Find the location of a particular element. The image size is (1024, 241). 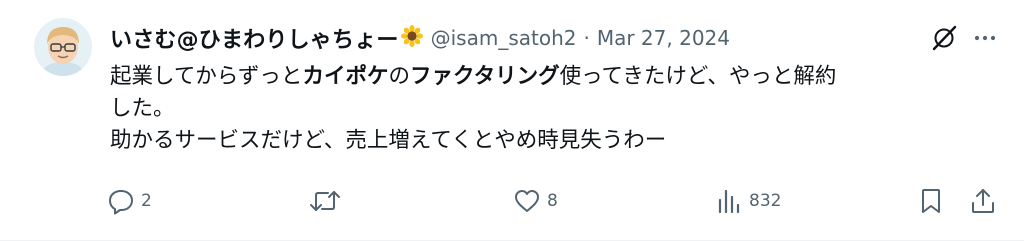

share-icon is located at coordinates (983, 201).